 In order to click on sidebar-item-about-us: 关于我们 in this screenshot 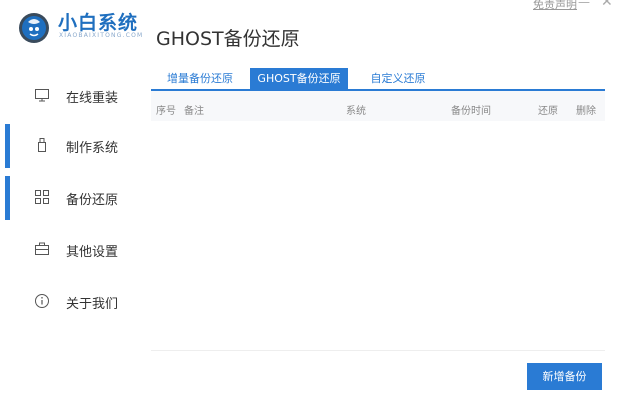, I will do `click(70, 302)`.